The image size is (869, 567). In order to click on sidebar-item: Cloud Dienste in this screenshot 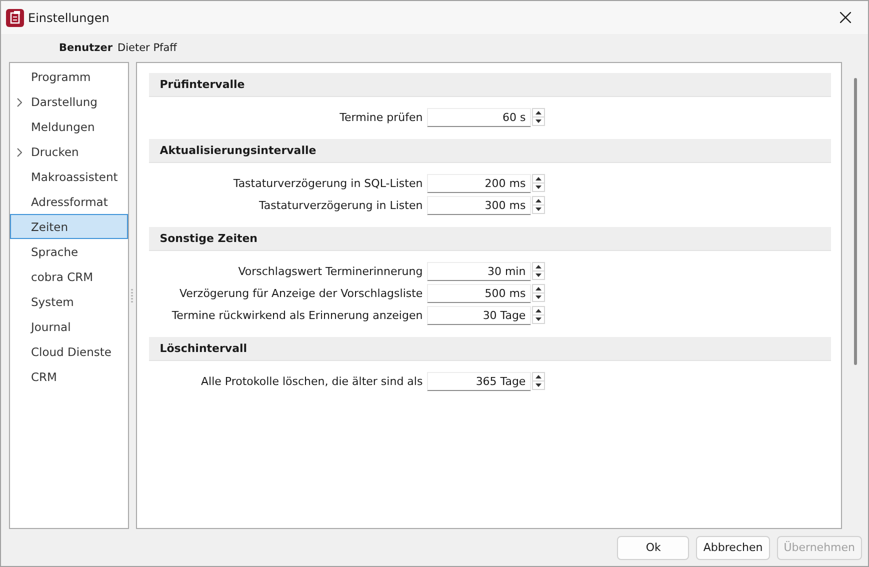, I will do `click(69, 351)`.